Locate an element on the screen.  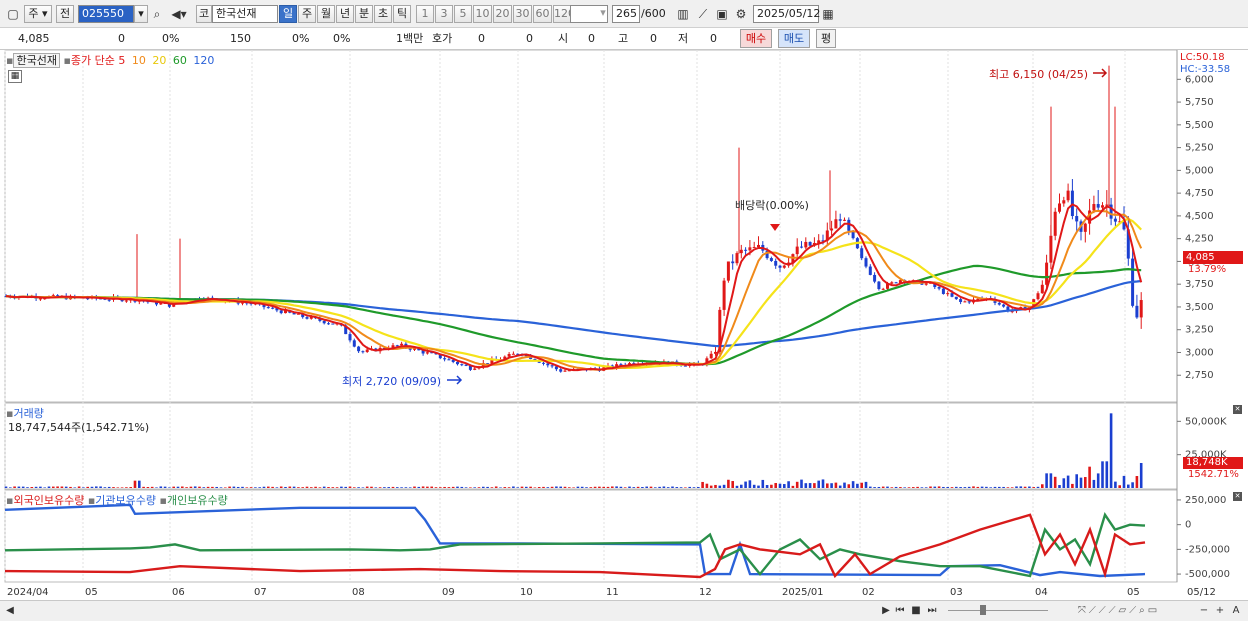
interval-button-2: 5 is located at coordinates (463, 14).